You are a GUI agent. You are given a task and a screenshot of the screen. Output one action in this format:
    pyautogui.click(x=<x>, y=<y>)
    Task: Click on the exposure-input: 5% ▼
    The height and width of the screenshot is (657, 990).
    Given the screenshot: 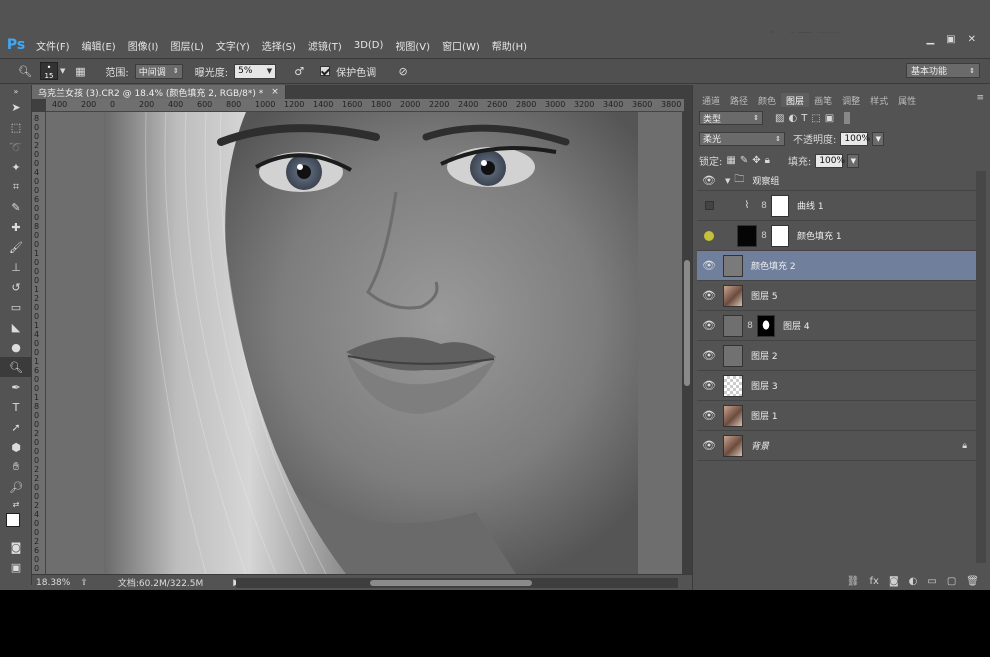 What is the action you would take?
    pyautogui.click(x=255, y=71)
    